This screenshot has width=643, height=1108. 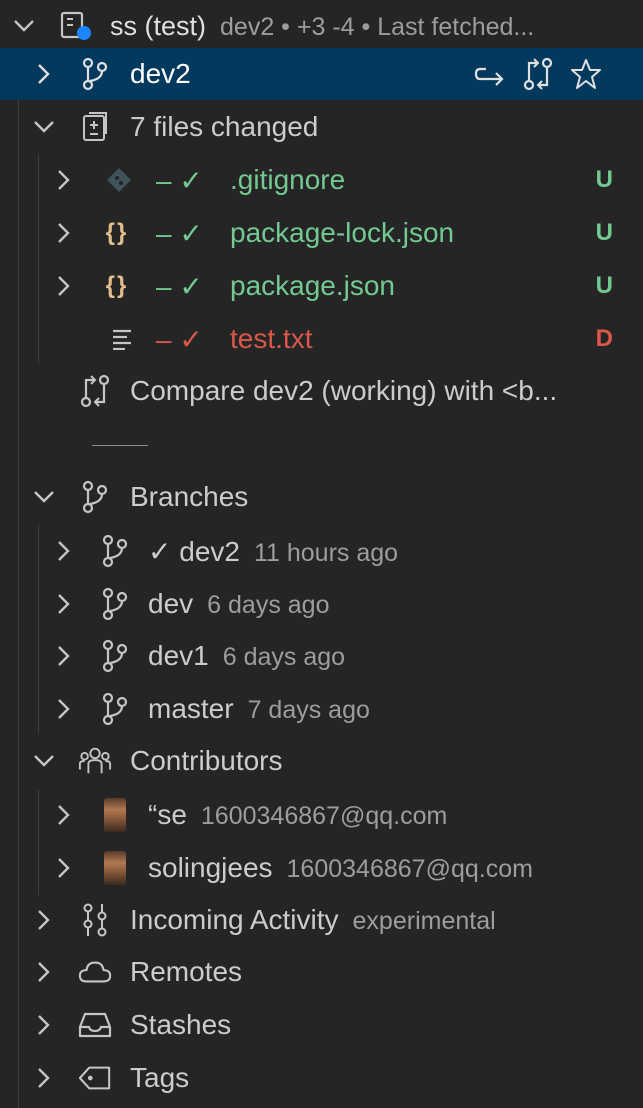 I want to click on files-changed-label: 7 files changed, so click(x=224, y=126).